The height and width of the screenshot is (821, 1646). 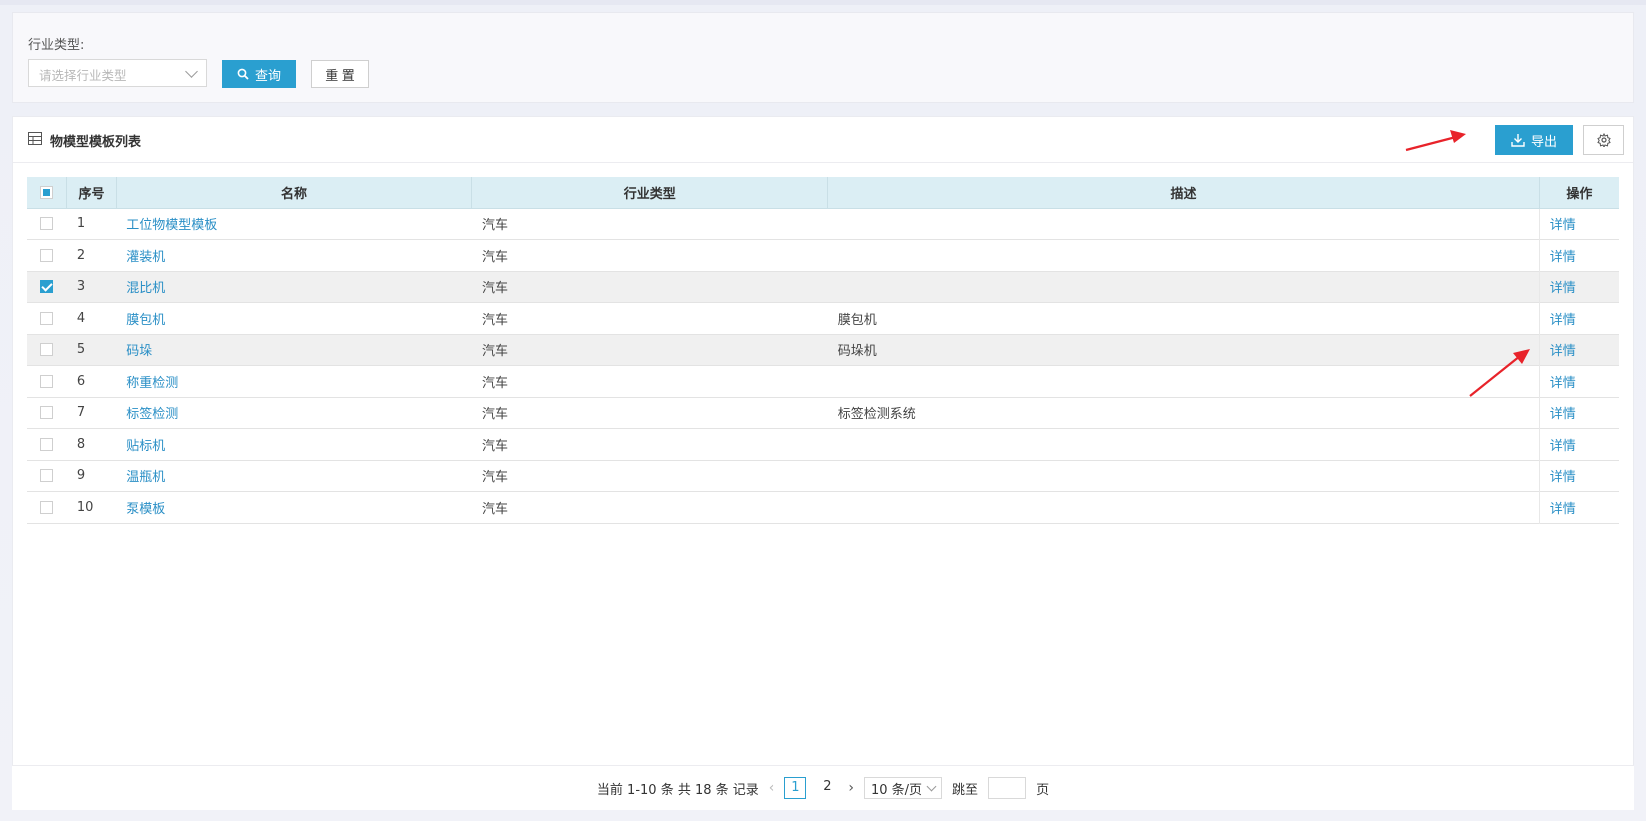 I want to click on pagination: 当前 1-10 条 共 18 条 记录 ‹ 1 2 › 10 条/页 跳至 页, so click(x=823, y=787).